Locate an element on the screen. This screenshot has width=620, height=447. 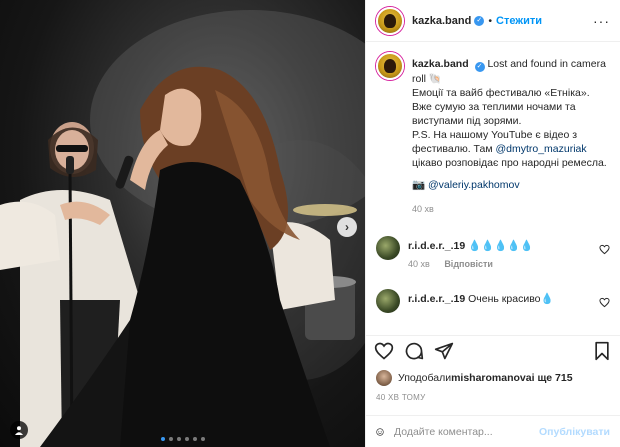
bookmark-icon is located at coordinates (602, 351).